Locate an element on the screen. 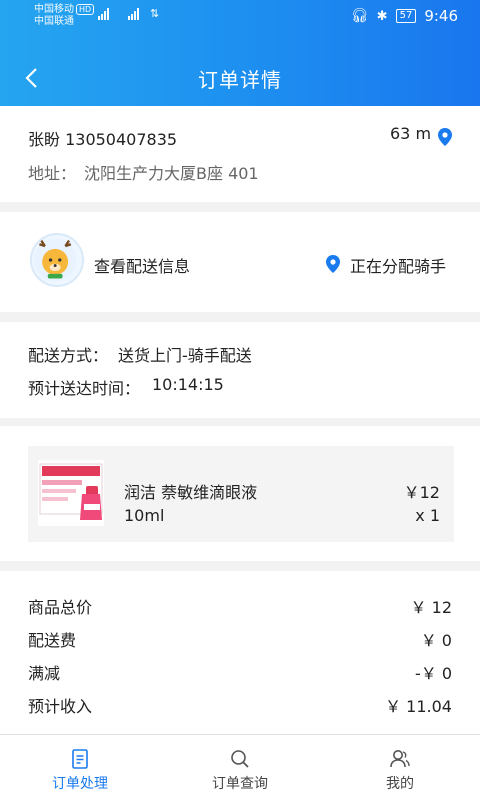 This screenshot has width=480, height=800. carrier-secondary: 中国联通 is located at coordinates (54, 21).